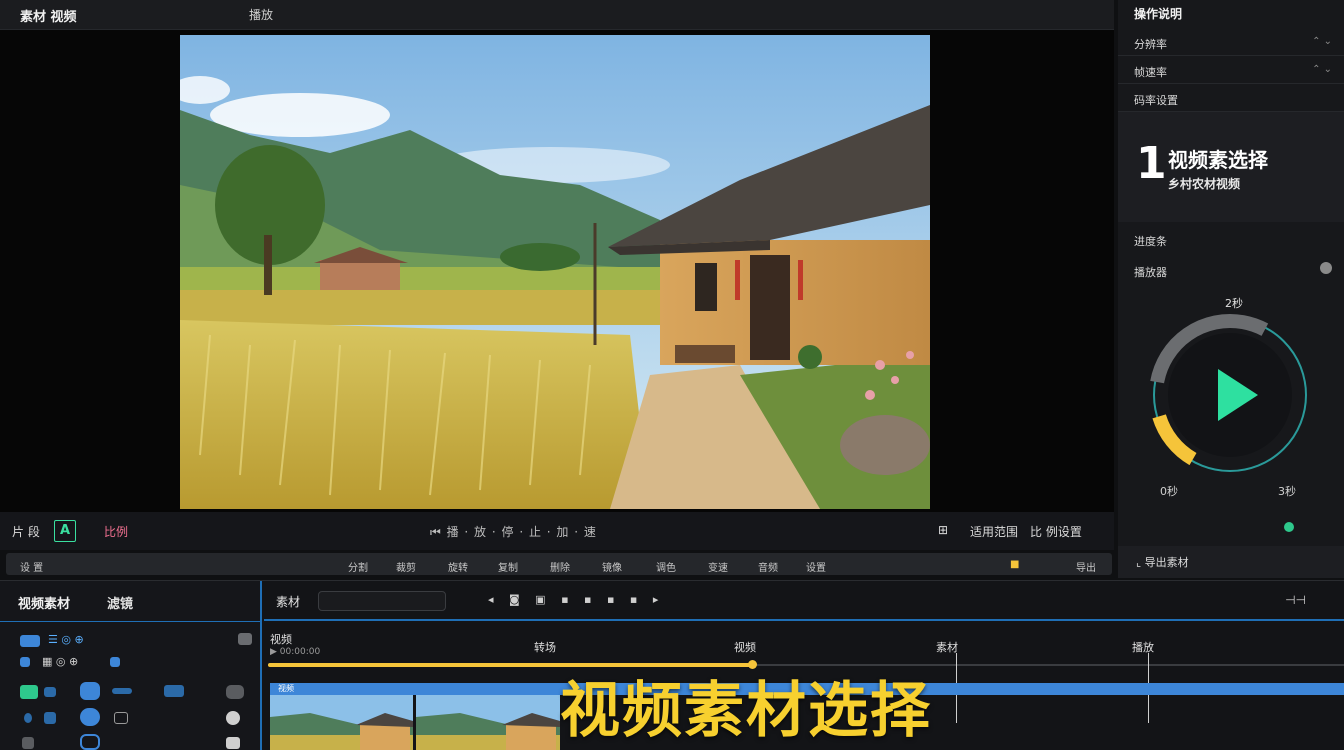  I want to click on ring-left-label: 0秒, so click(1169, 491).